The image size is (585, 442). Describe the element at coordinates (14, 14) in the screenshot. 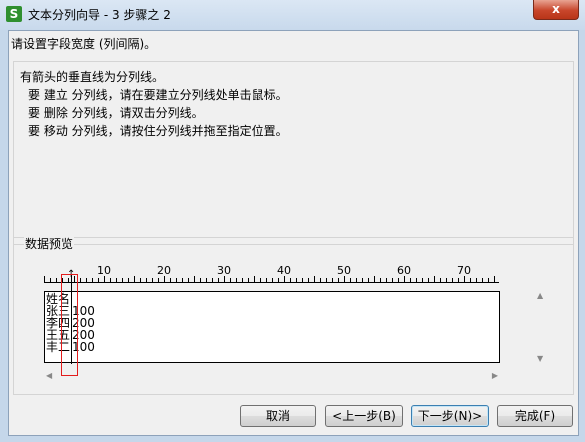

I see `spreadsheet-app-icon: S` at that location.